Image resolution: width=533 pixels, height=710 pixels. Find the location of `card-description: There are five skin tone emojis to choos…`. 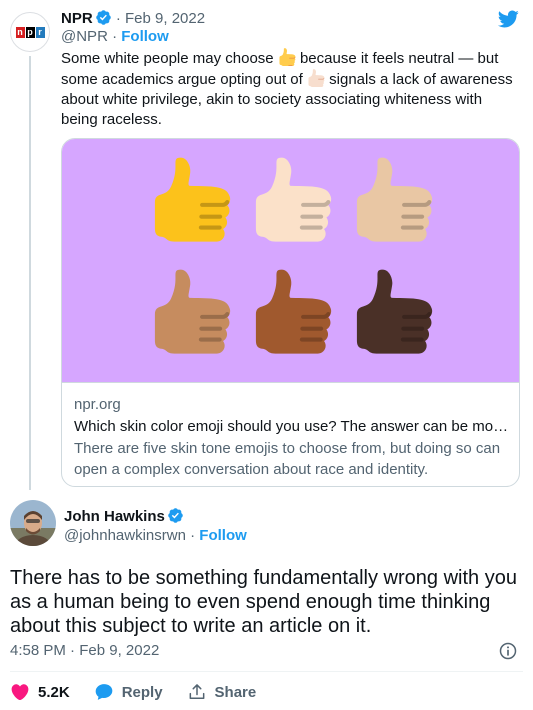

card-description: There are five skin tone emojis to choos… is located at coordinates (287, 459).